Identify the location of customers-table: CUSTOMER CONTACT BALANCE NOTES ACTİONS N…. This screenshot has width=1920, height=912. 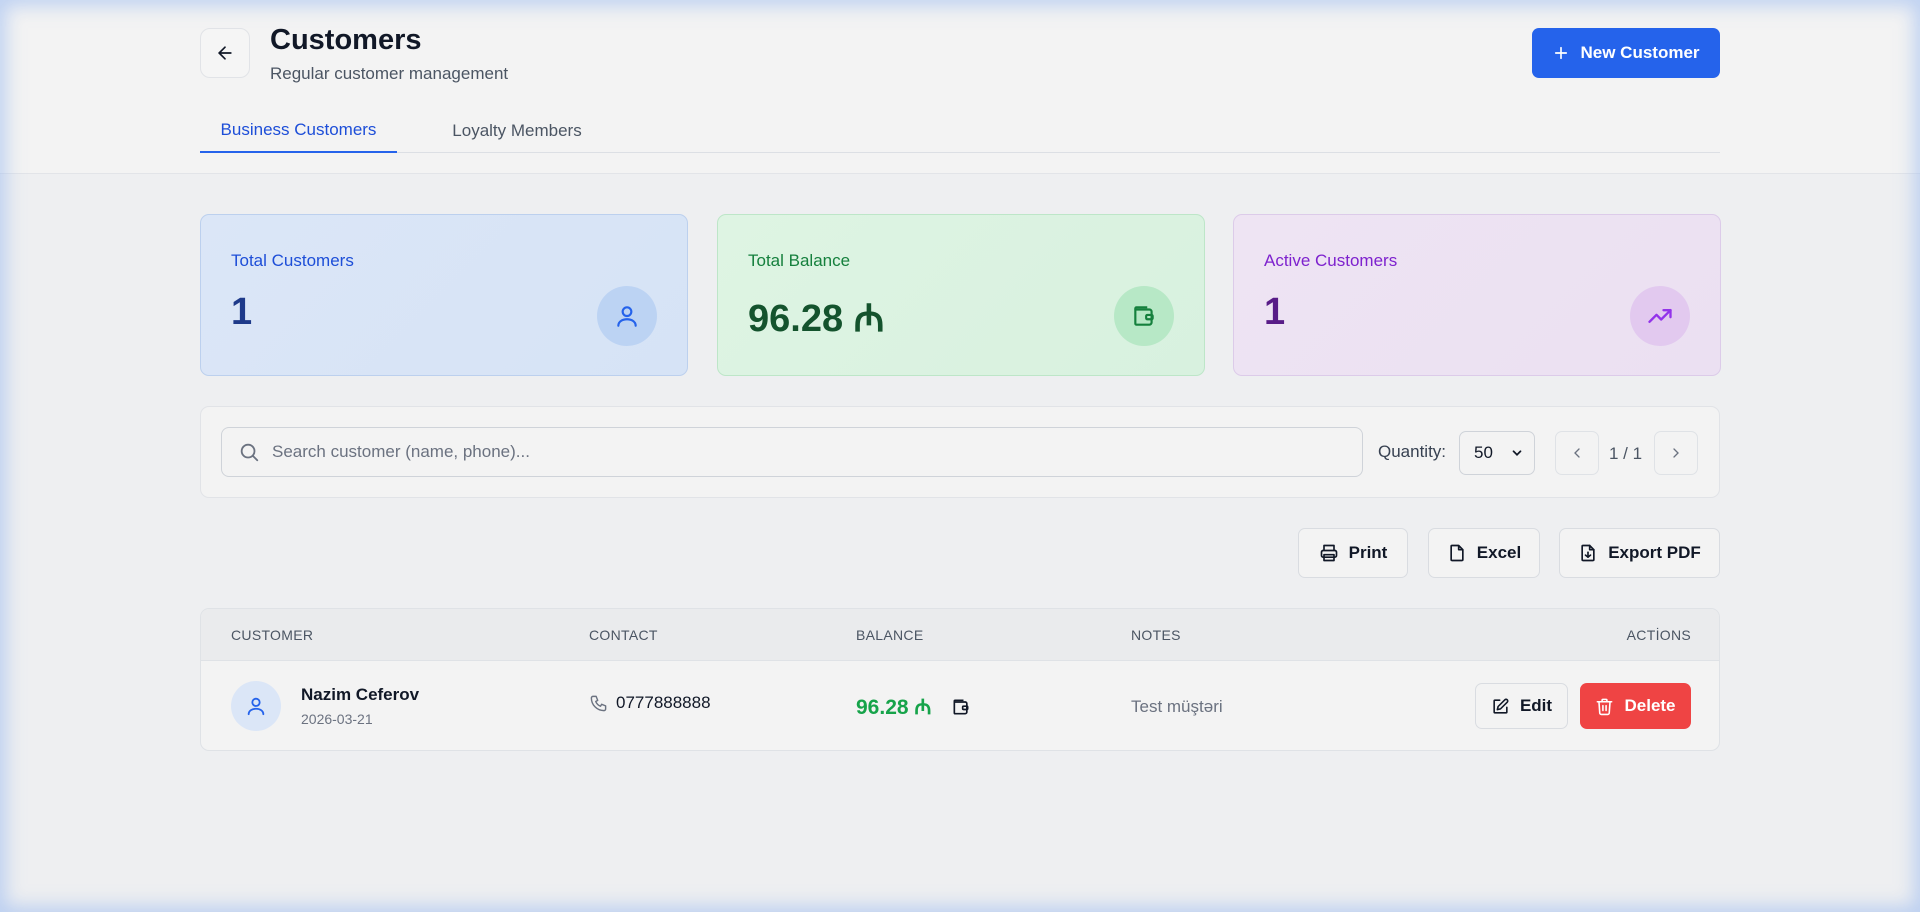
(960, 679).